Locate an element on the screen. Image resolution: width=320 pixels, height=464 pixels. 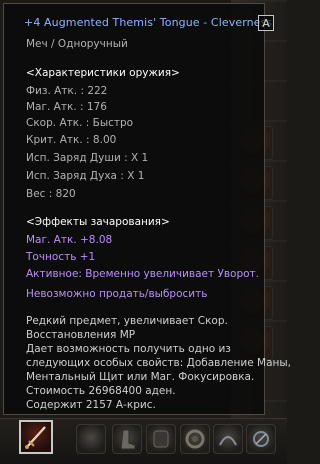
ring-slot is located at coordinates (195, 439).